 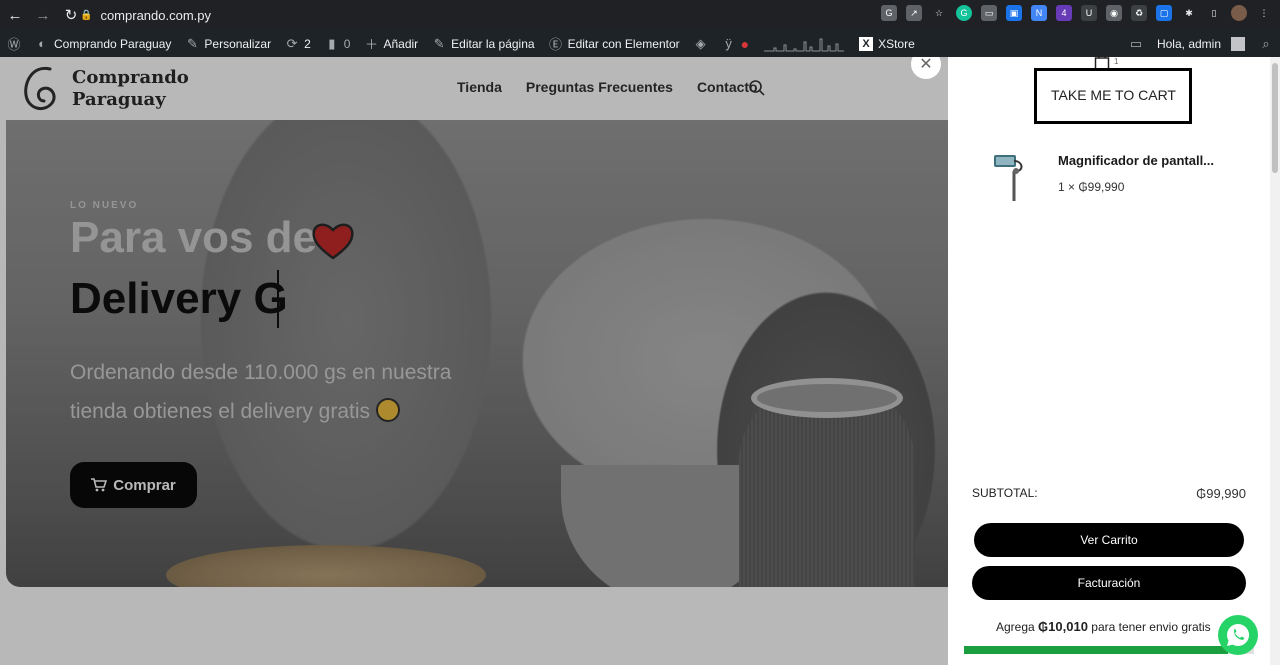 What do you see at coordinates (40, 88) in the screenshot?
I see `logo-mark-icon` at bounding box center [40, 88].